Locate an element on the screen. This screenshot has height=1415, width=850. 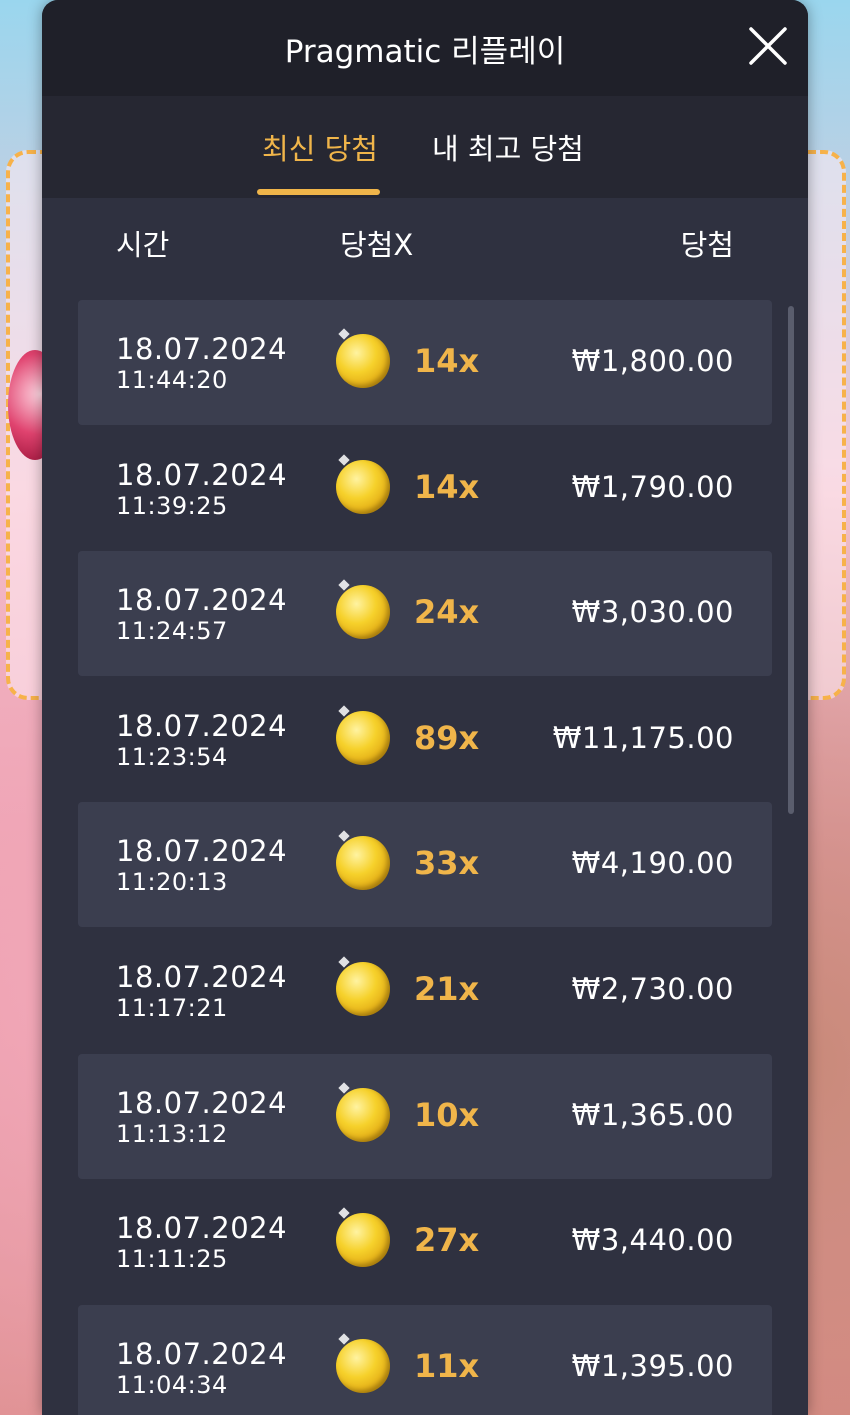
table-row: 18.07.2024 11:39:25 14x ₩1,790.00 is located at coordinates (425, 488).